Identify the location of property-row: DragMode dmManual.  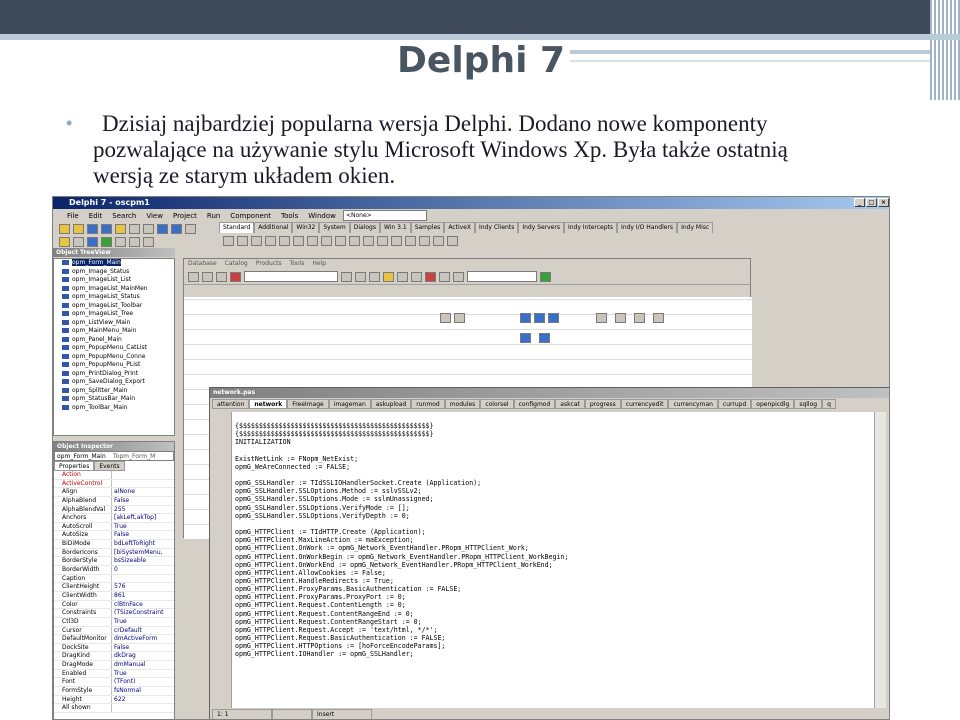
(114, 665).